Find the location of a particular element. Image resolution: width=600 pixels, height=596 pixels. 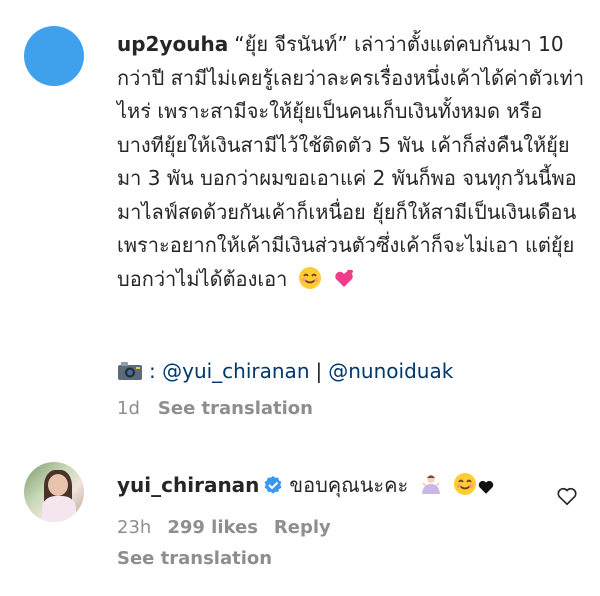

reply-username: yui_chiranan is located at coordinates (188, 485).